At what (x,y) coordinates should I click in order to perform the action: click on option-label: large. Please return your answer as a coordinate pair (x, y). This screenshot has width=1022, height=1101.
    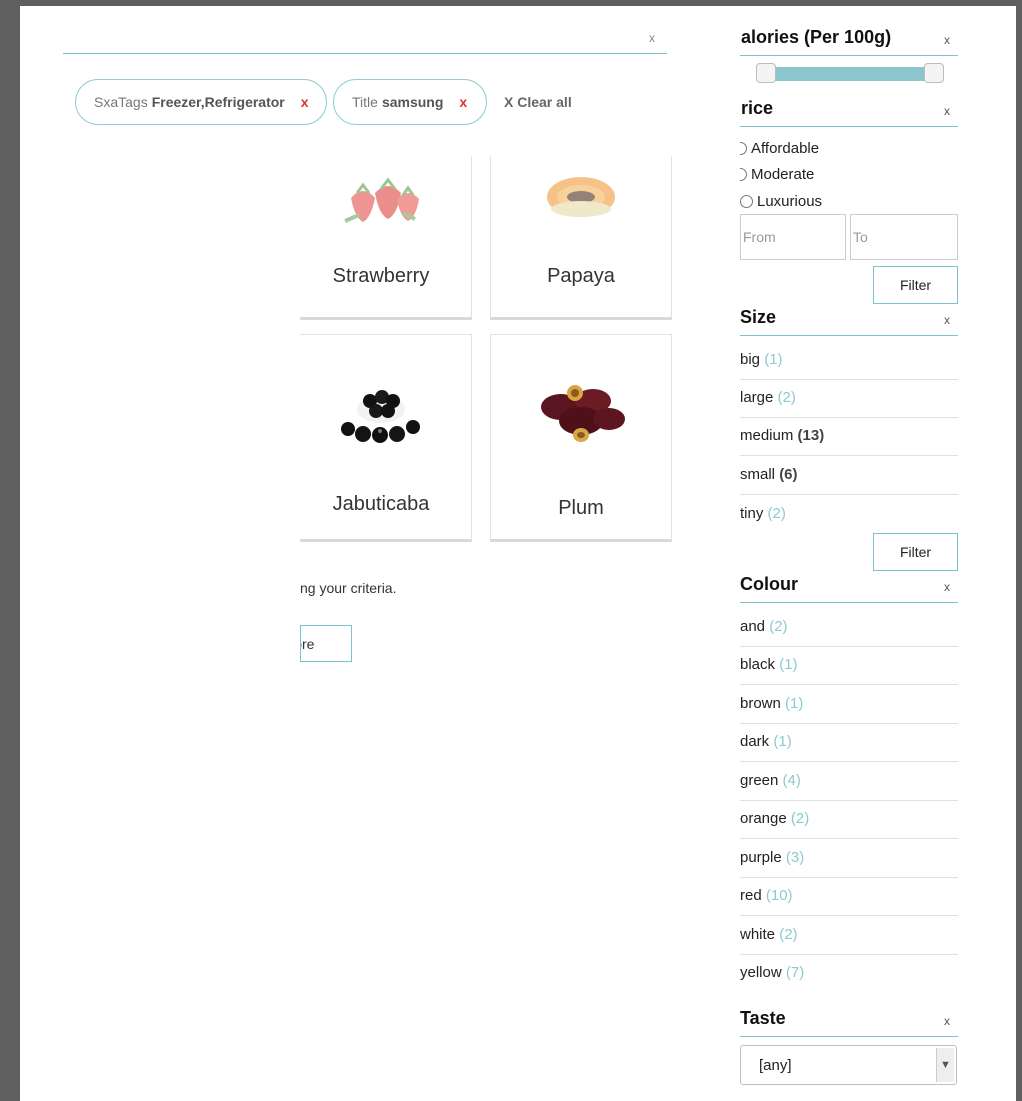
    Looking at the image, I should click on (757, 397).